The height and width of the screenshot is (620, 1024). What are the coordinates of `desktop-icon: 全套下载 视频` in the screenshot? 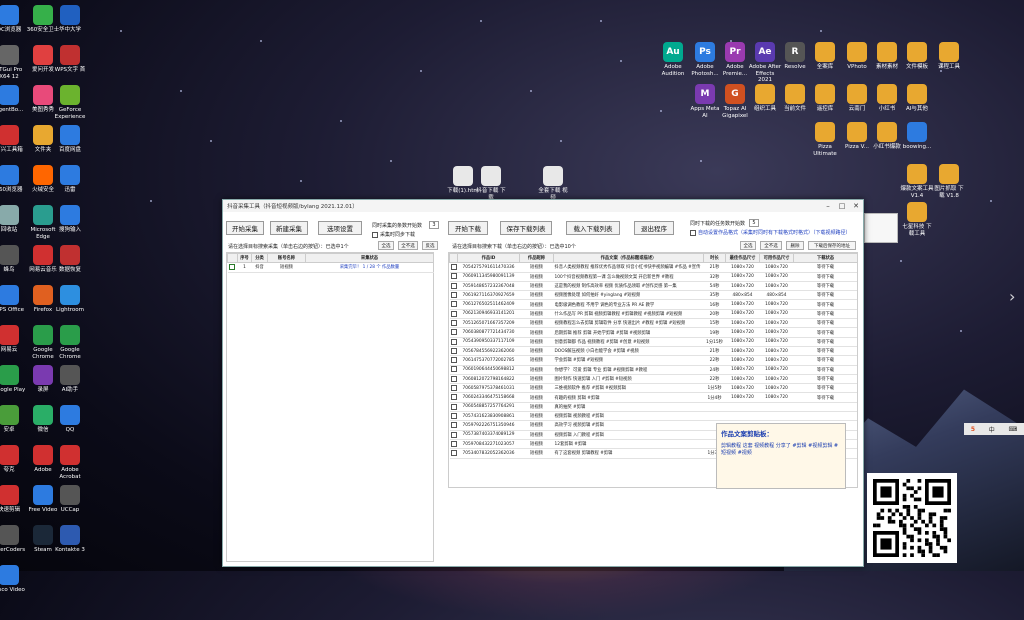 It's located at (553, 183).